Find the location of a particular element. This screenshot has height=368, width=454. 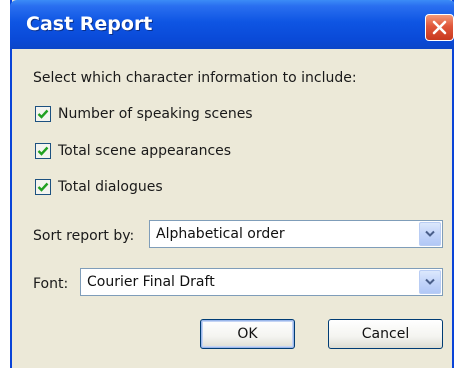

option-label-total-dialogues: Total dialogues is located at coordinates (110, 187).